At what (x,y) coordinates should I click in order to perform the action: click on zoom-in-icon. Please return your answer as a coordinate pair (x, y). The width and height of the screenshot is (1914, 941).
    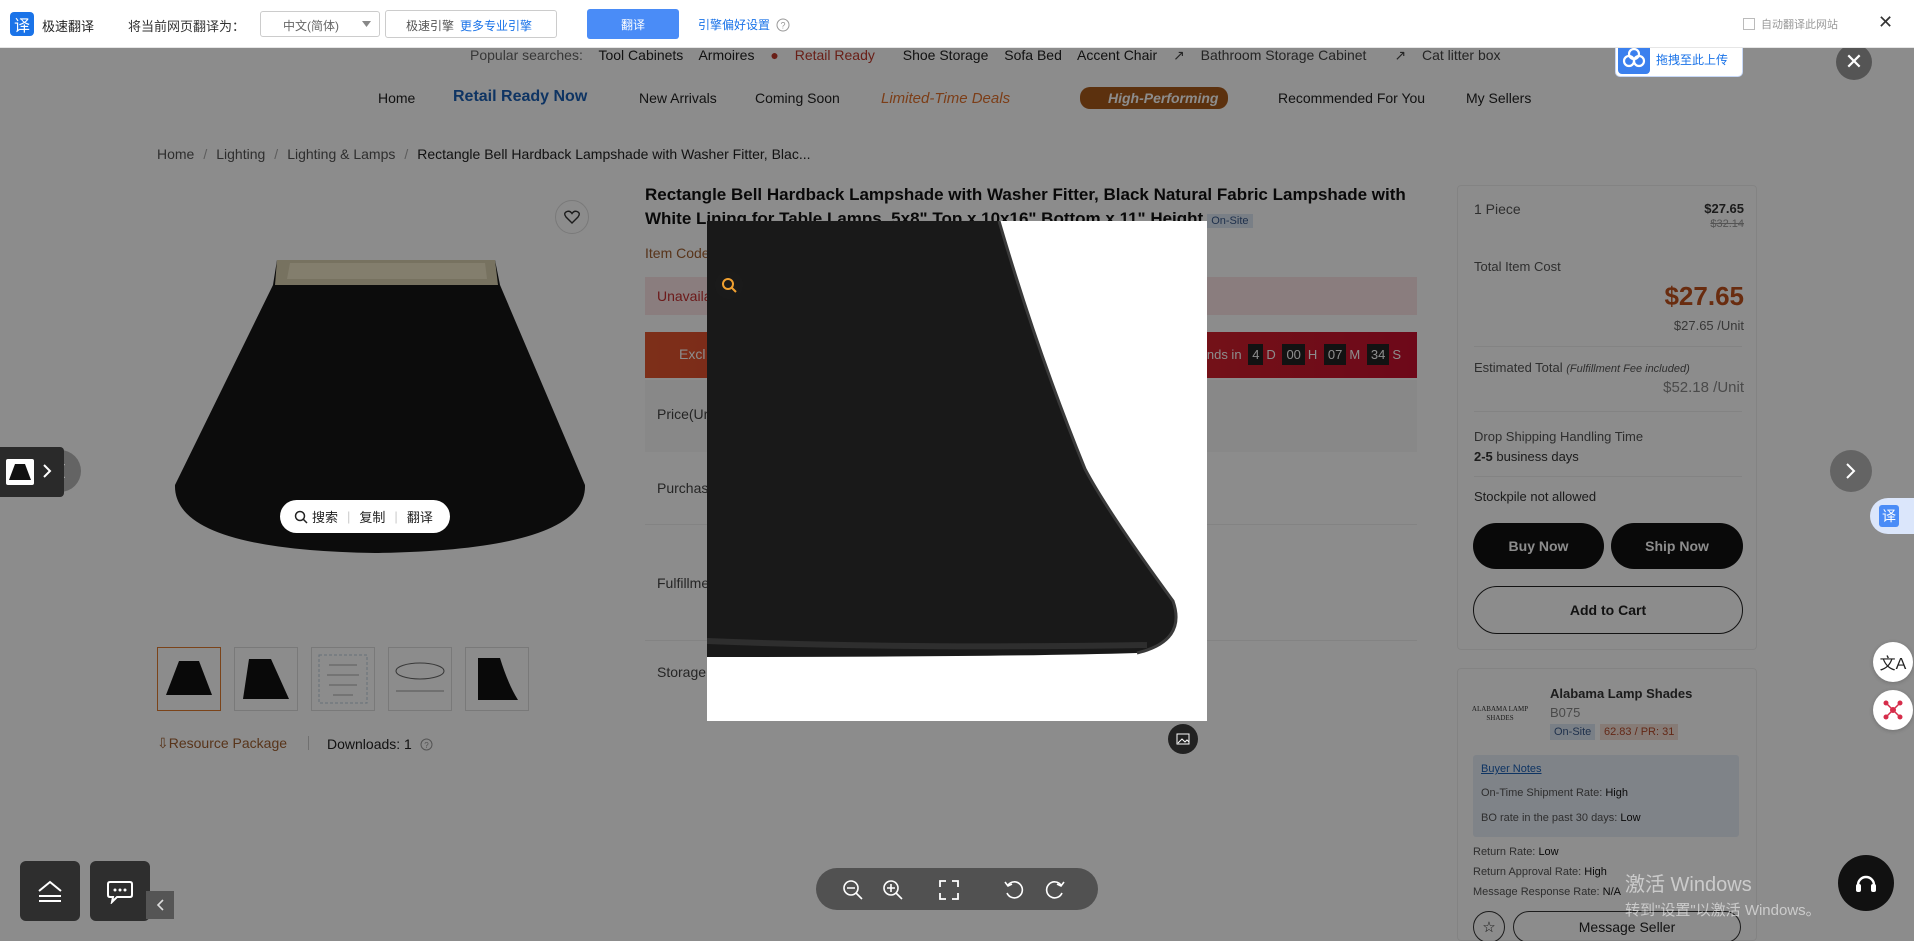
    Looking at the image, I should click on (893, 890).